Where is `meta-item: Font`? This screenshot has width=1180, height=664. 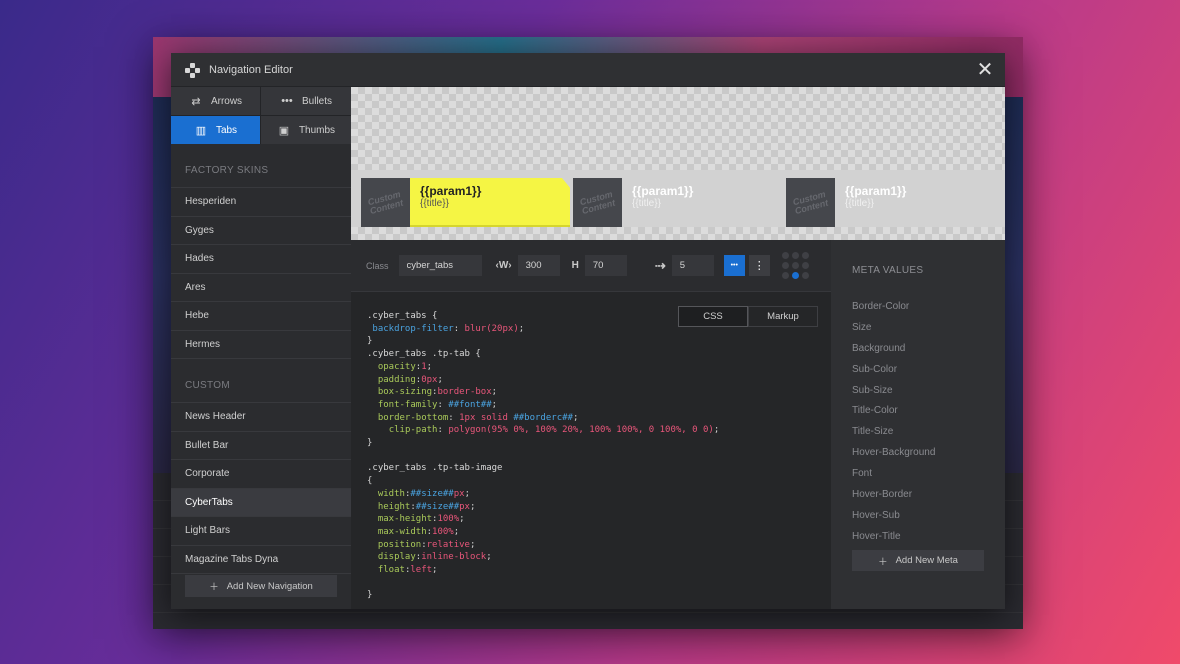 meta-item: Font is located at coordinates (918, 474).